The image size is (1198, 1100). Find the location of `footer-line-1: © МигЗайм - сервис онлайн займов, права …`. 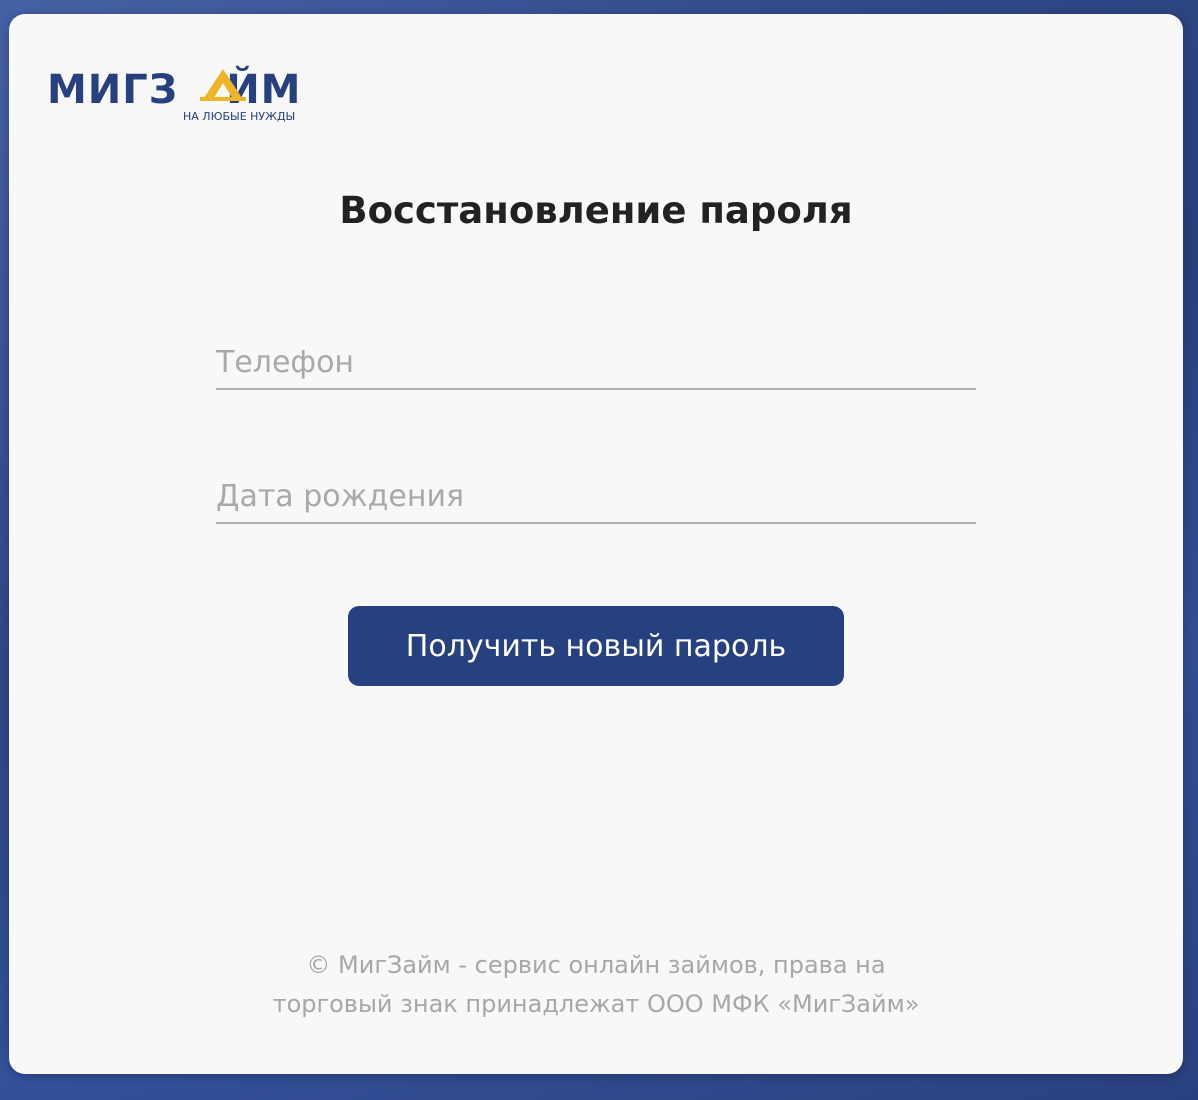

footer-line-1: © МигЗайм - сервис онлайн займов, права … is located at coordinates (596, 965).